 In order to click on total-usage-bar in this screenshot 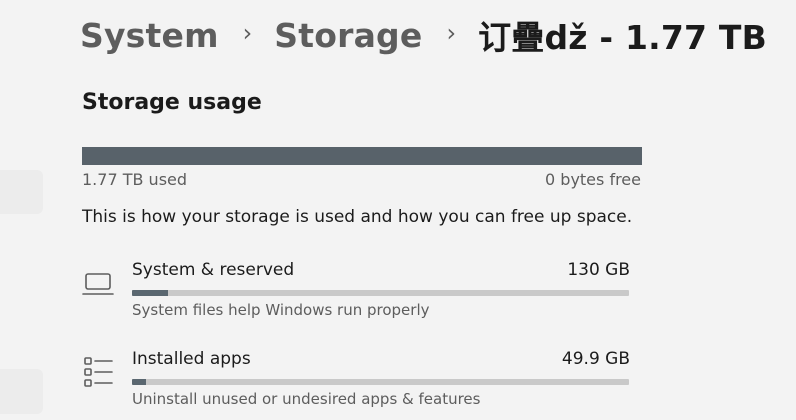, I will do `click(362, 156)`.